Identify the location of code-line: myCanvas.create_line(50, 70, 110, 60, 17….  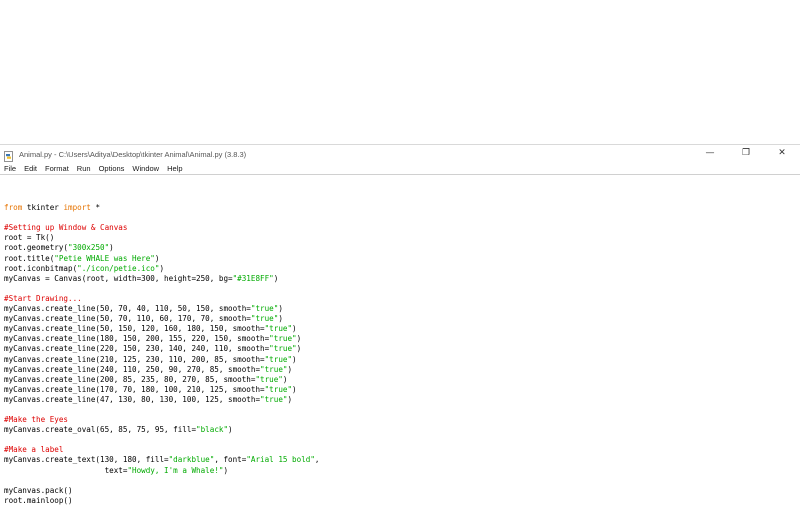
(161, 319).